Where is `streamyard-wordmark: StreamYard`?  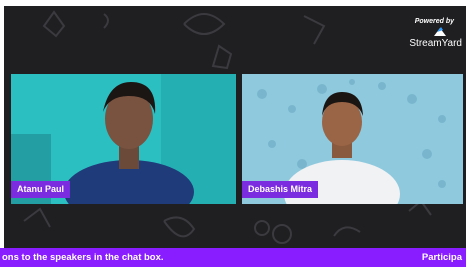
streamyard-wordmark: StreamYard is located at coordinates (435, 43).